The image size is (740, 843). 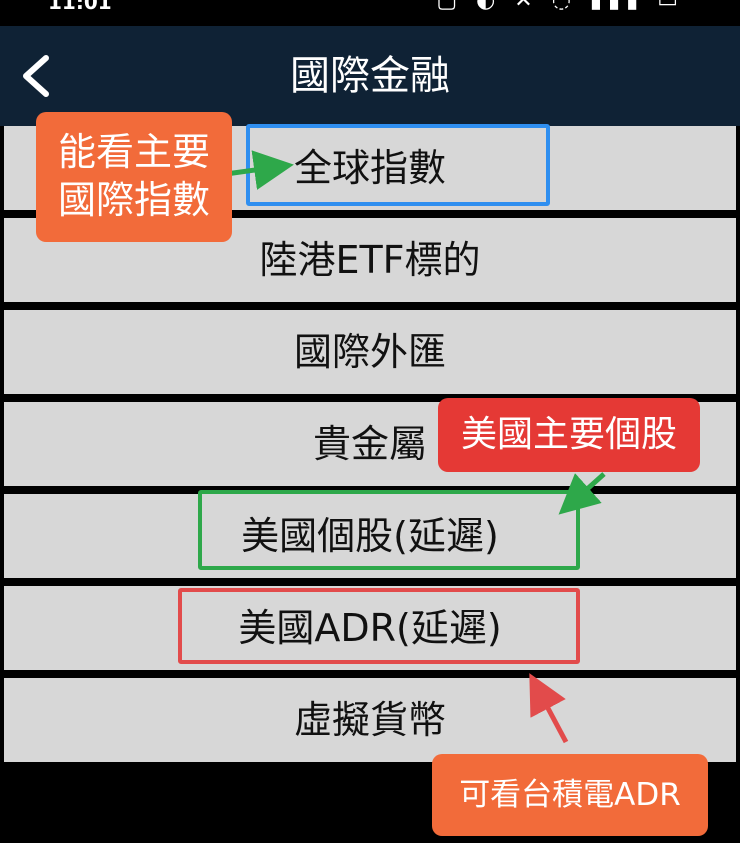 I want to click on callout-adr-text: 可看台積電ADR, so click(x=570, y=795).